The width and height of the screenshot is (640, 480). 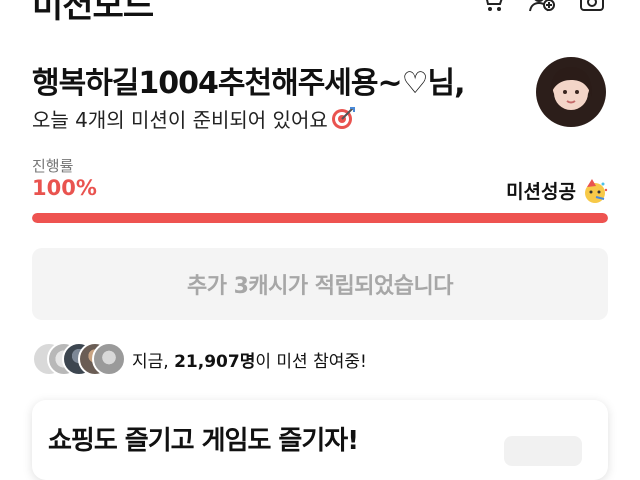 I want to click on participants-prefix: 지금,, so click(x=153, y=361).